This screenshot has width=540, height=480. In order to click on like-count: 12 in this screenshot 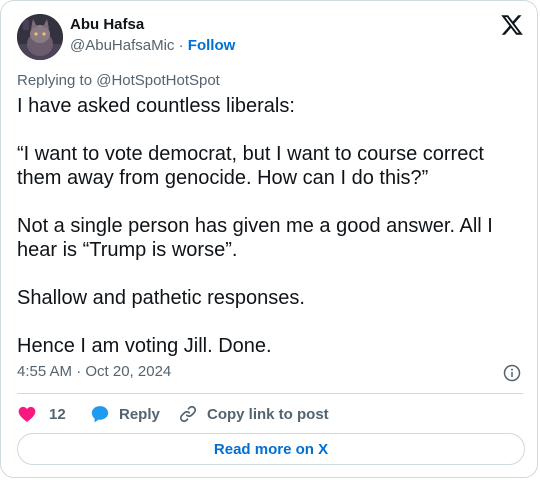, I will do `click(57, 414)`.